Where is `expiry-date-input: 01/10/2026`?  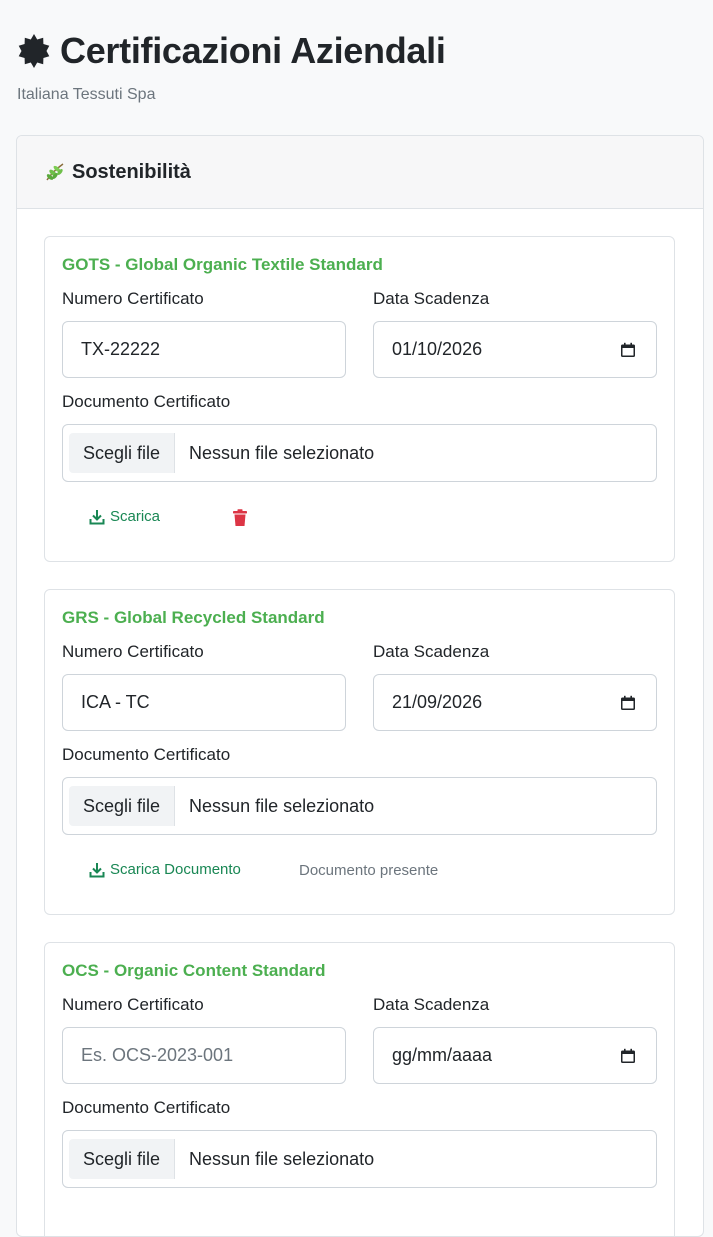 expiry-date-input: 01/10/2026 is located at coordinates (515, 349).